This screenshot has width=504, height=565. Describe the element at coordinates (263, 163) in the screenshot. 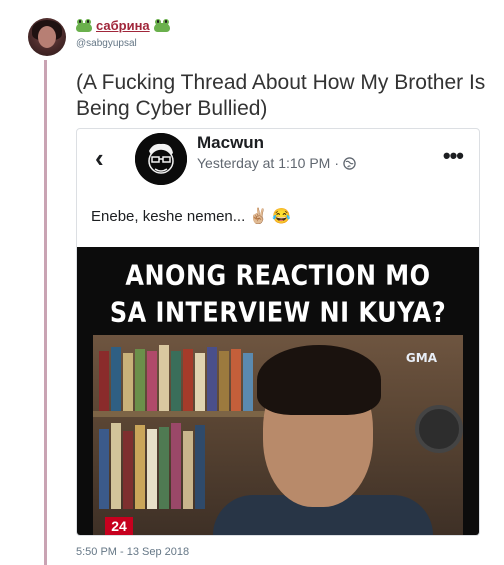

I see `post-time: Yesterday at 1:10 PM` at that location.